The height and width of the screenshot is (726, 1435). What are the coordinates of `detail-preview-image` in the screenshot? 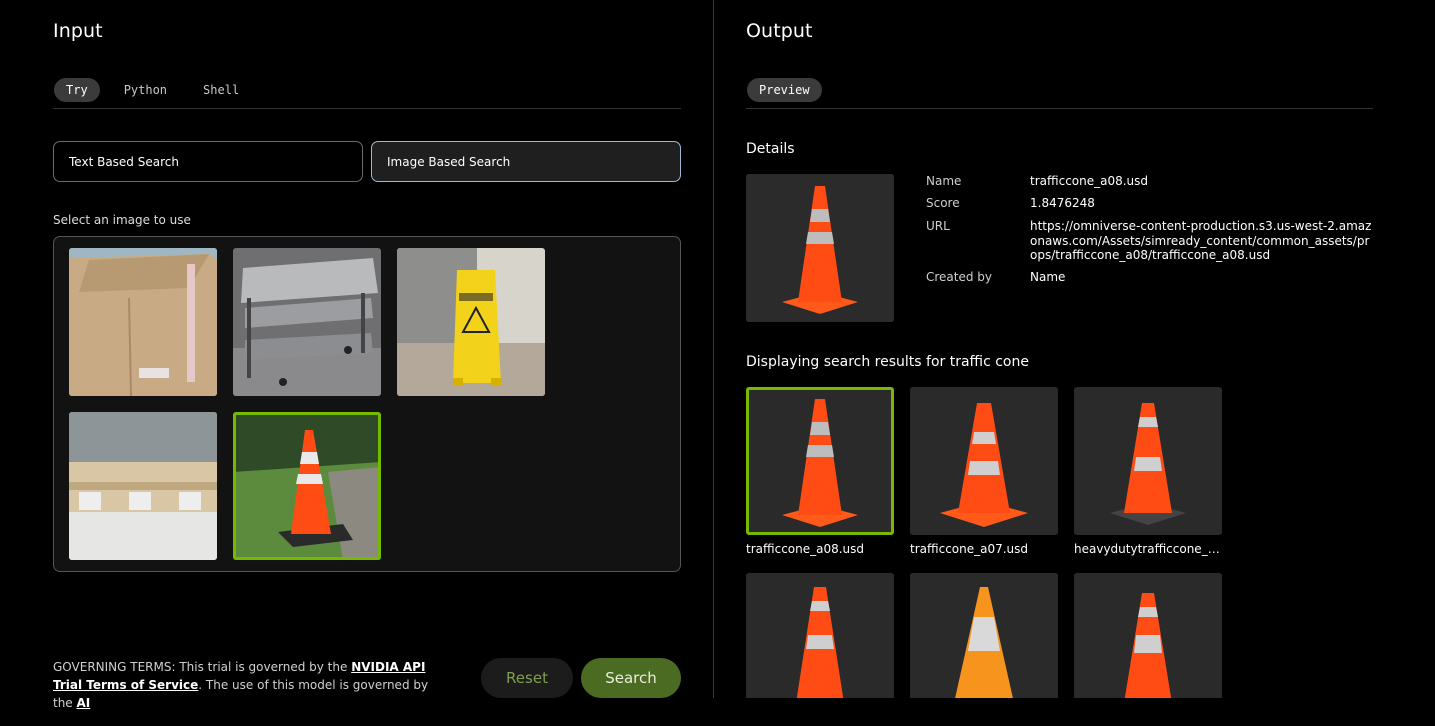 It's located at (820, 248).